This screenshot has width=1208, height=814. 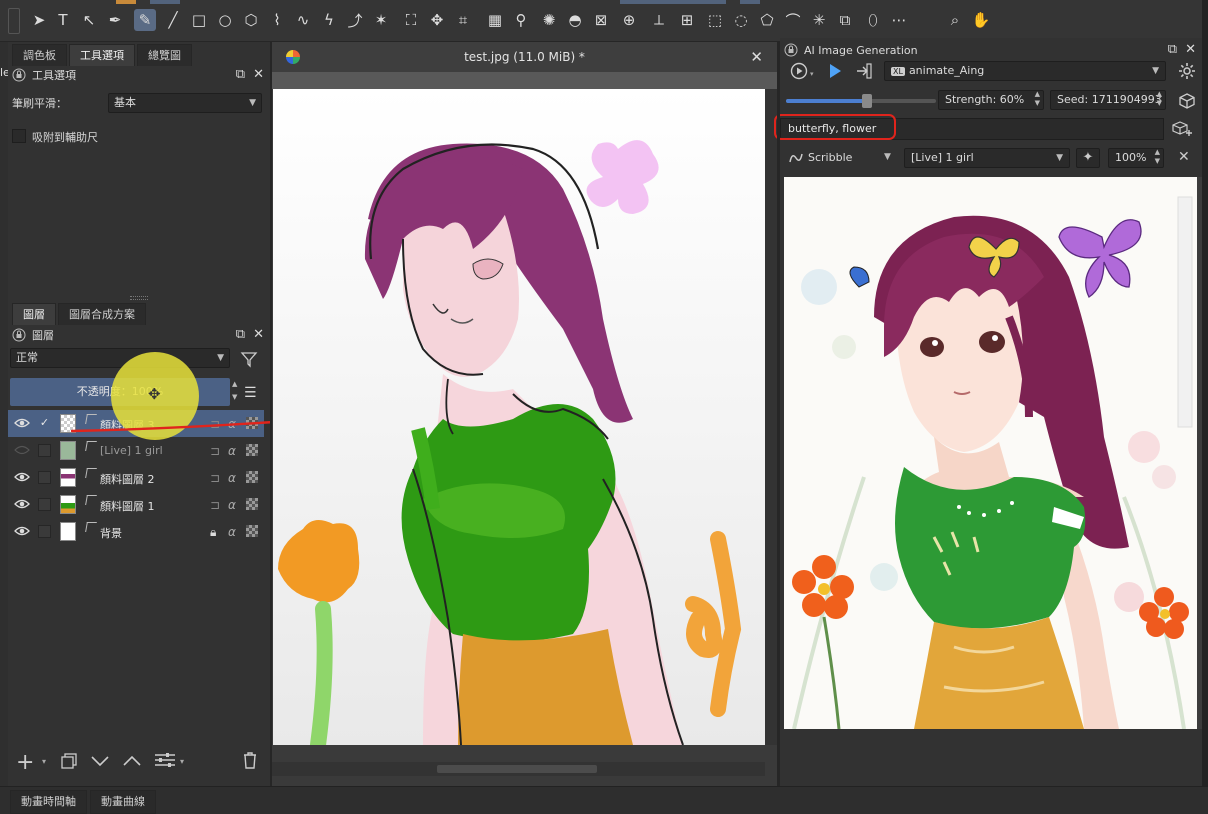 I want to click on smart-patch-icon: ✺, so click(x=549, y=20).